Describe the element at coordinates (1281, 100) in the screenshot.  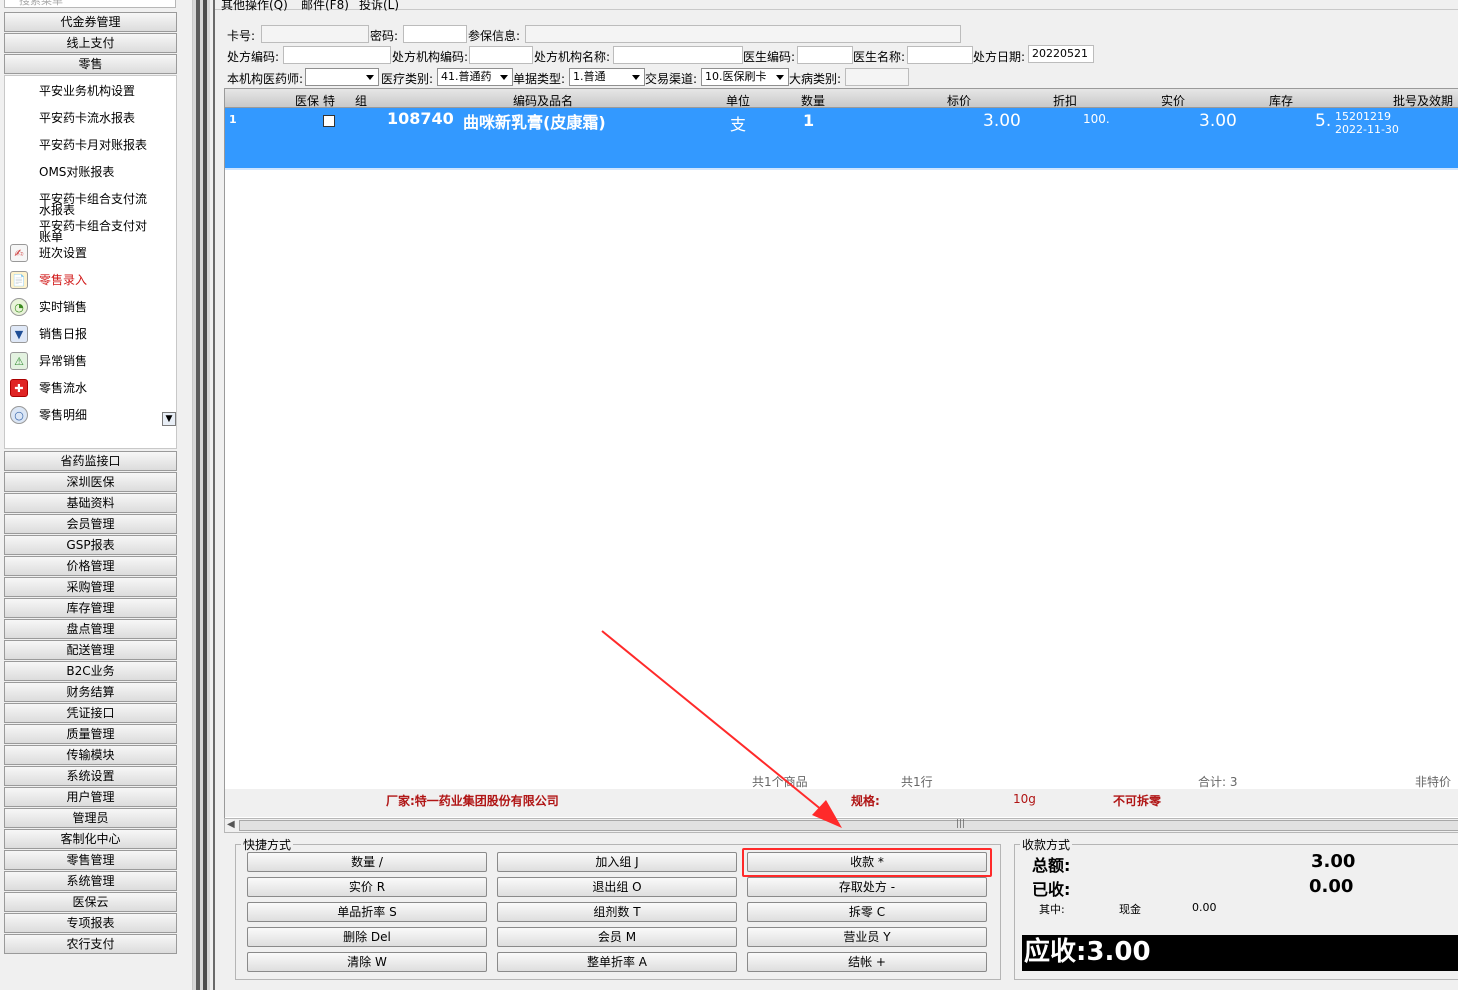
I see `col-stock: 库存` at that location.